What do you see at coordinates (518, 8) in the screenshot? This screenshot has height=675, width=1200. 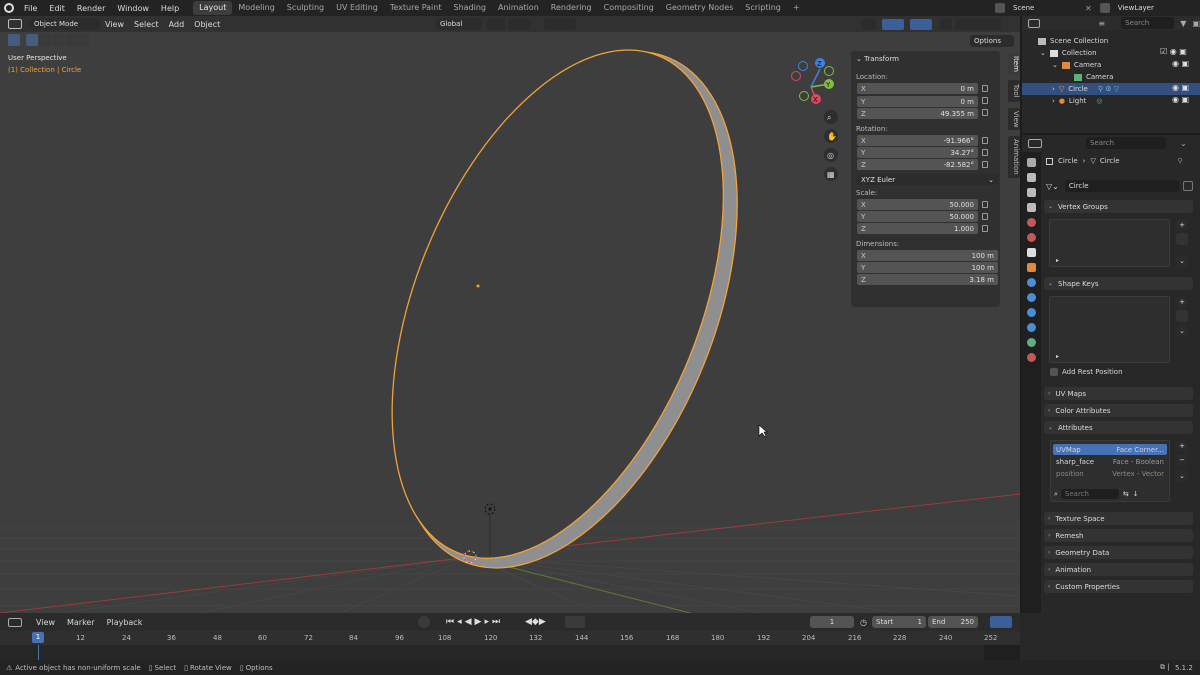 I see `tab-animation: Animation` at bounding box center [518, 8].